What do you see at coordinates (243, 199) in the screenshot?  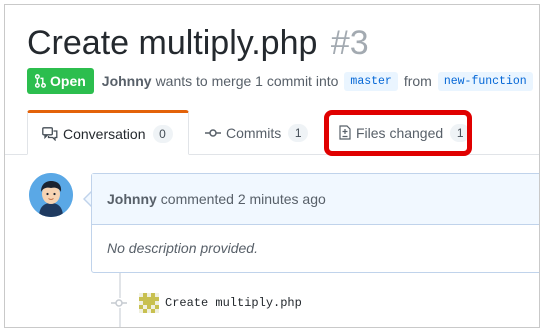 I see `comment-timestamp: commented 2 minutes ago` at bounding box center [243, 199].